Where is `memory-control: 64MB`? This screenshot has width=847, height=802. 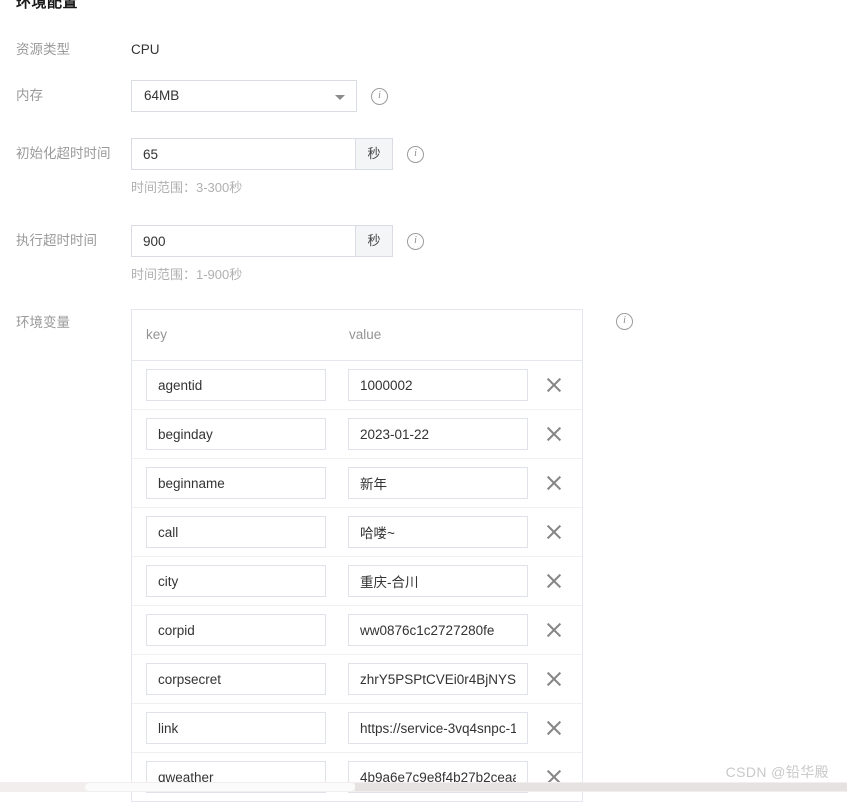
memory-control: 64MB is located at coordinates (259, 96).